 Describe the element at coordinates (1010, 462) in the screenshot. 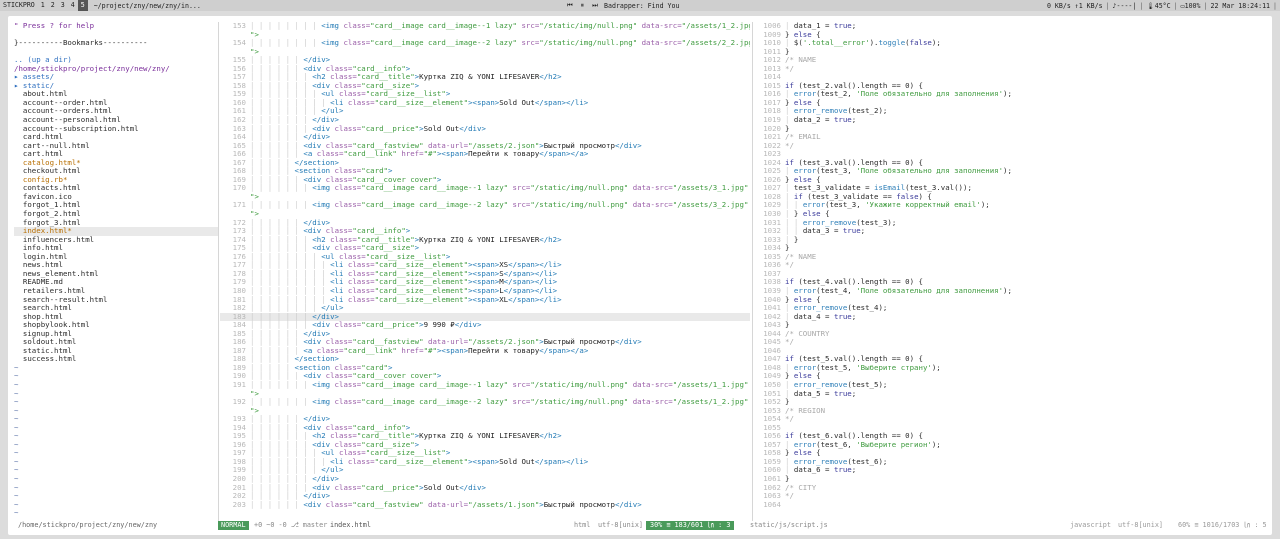

I see `js-code-line: 1059 │ error_remove(test_6);` at that location.